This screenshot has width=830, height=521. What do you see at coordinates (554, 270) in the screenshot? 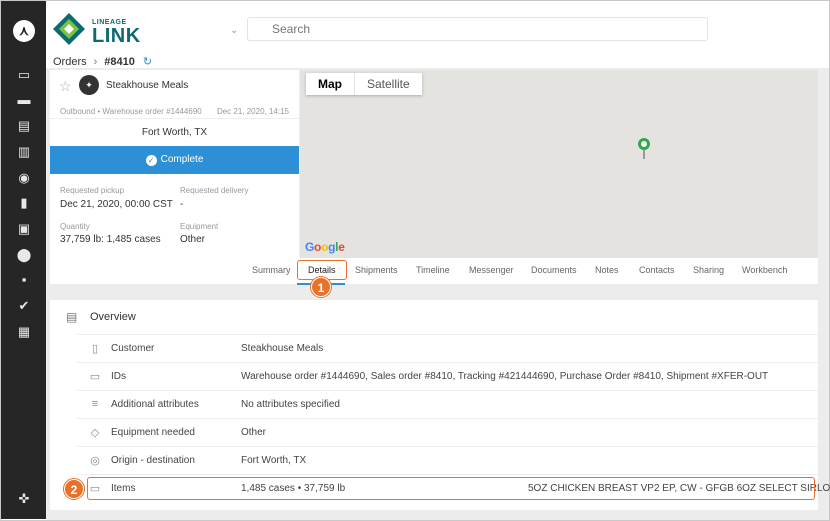
I see `tab-documents: Documents` at bounding box center [554, 270].